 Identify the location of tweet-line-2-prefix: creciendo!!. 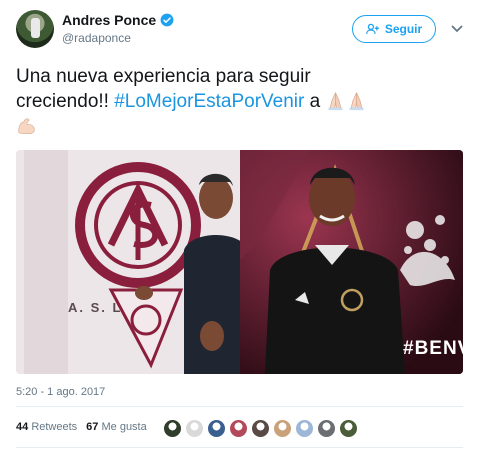
(65, 101).